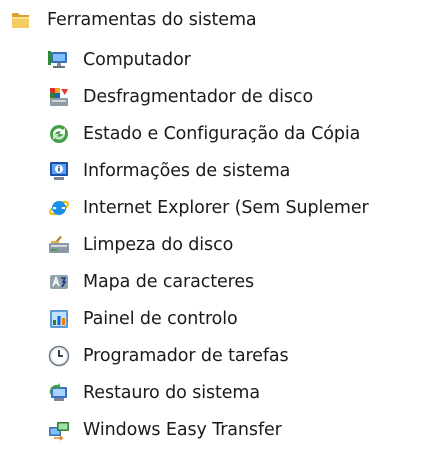 The width and height of the screenshot is (430, 457). I want to click on item-label: Internet Explorer (Sem Suplemer, so click(226, 208).